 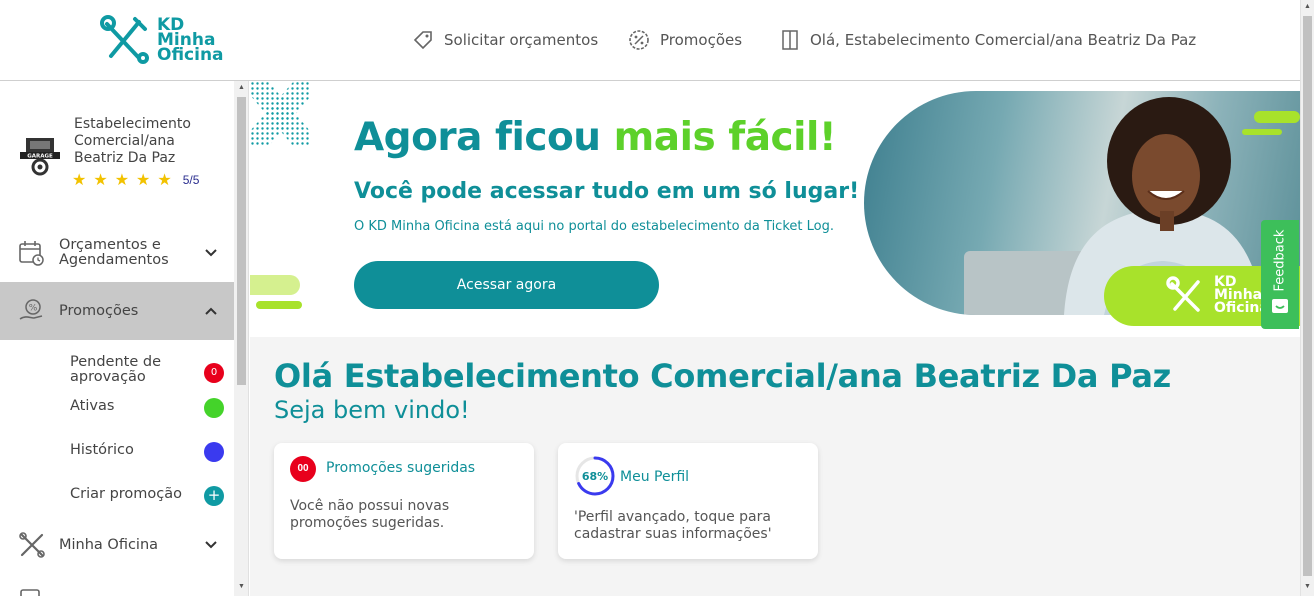 I want to click on sidebar-scrollbar: ▲ ▼, so click(x=241, y=338).